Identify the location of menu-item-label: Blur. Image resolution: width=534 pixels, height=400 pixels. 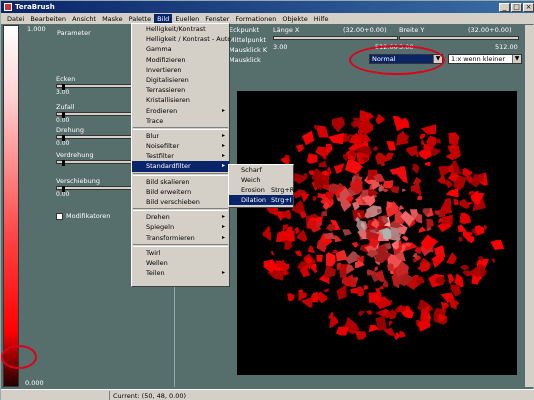
(153, 135).